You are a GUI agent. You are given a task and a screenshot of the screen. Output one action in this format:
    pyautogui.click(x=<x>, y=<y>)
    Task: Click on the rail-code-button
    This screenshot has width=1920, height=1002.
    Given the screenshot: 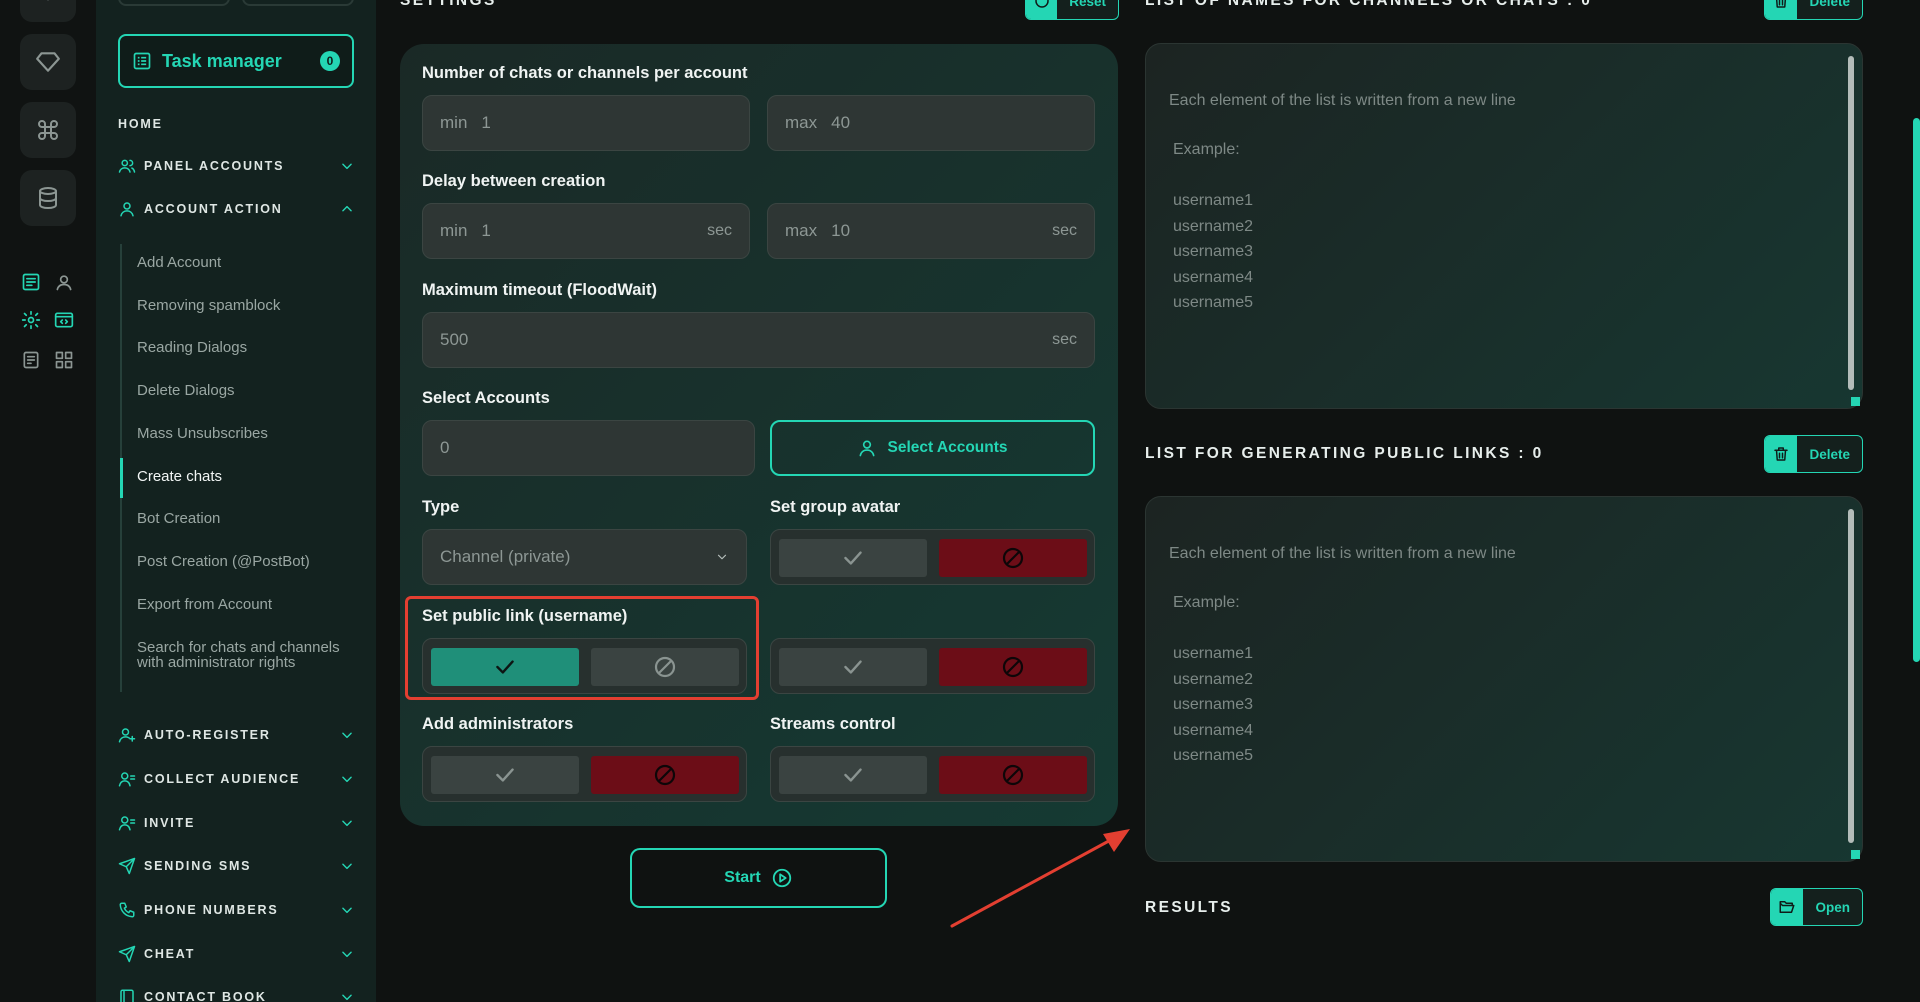 What is the action you would take?
    pyautogui.click(x=64, y=320)
    